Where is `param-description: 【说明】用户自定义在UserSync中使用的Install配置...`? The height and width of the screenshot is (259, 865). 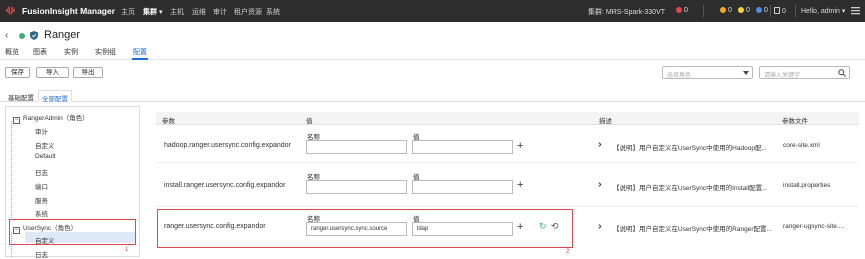
param-description: 【说明】用户自定义在UserSync中使用的Install配置... is located at coordinates (690, 188).